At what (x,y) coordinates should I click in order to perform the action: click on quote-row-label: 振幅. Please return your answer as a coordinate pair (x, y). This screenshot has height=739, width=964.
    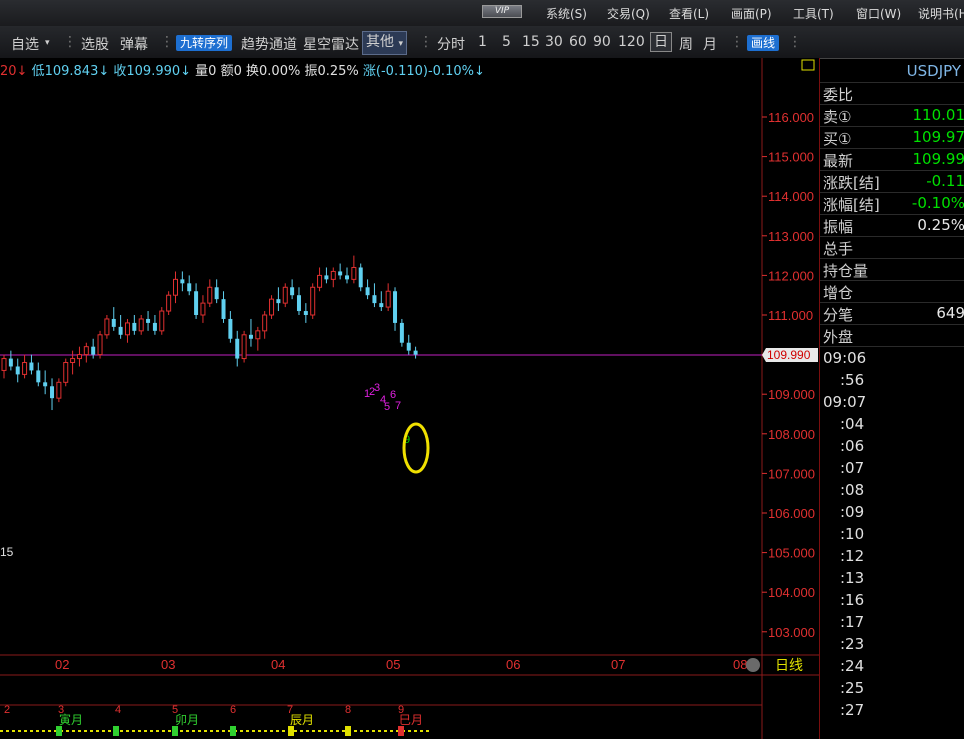
    Looking at the image, I should click on (838, 227).